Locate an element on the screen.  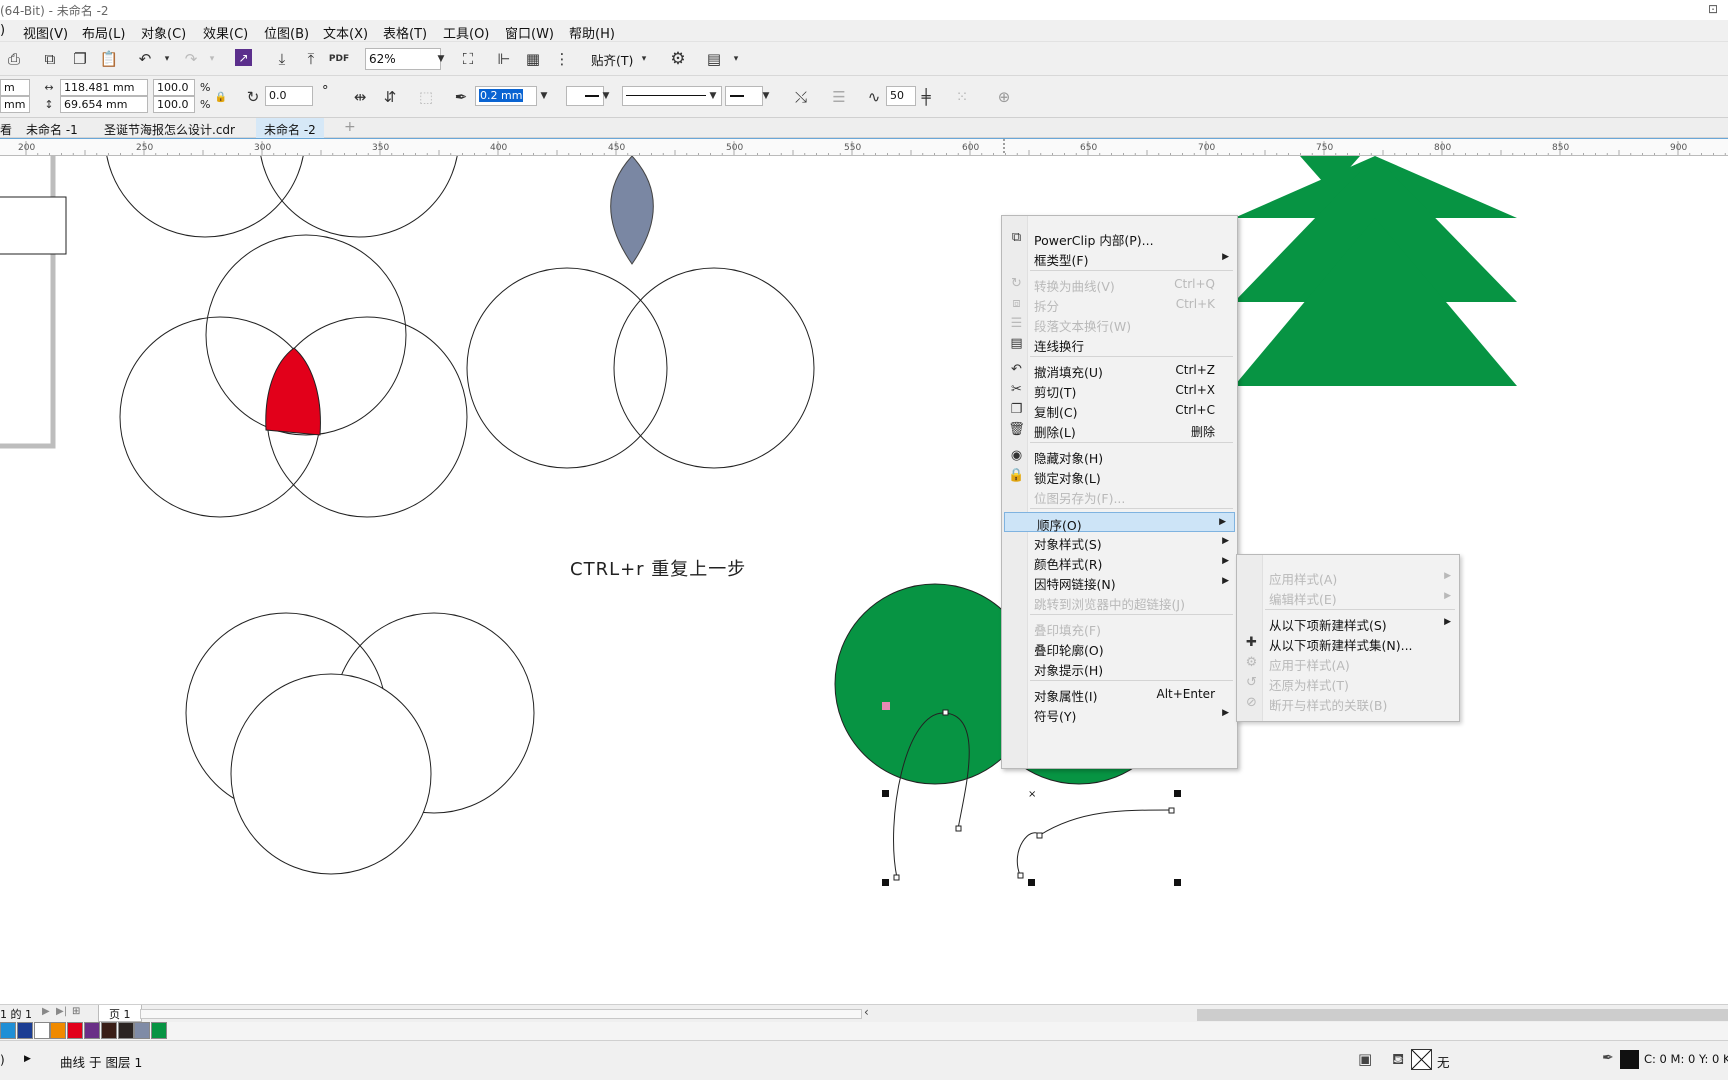
context-menu-item: 🗑 删除(L) 删除 is located at coordinates (1119, 430).